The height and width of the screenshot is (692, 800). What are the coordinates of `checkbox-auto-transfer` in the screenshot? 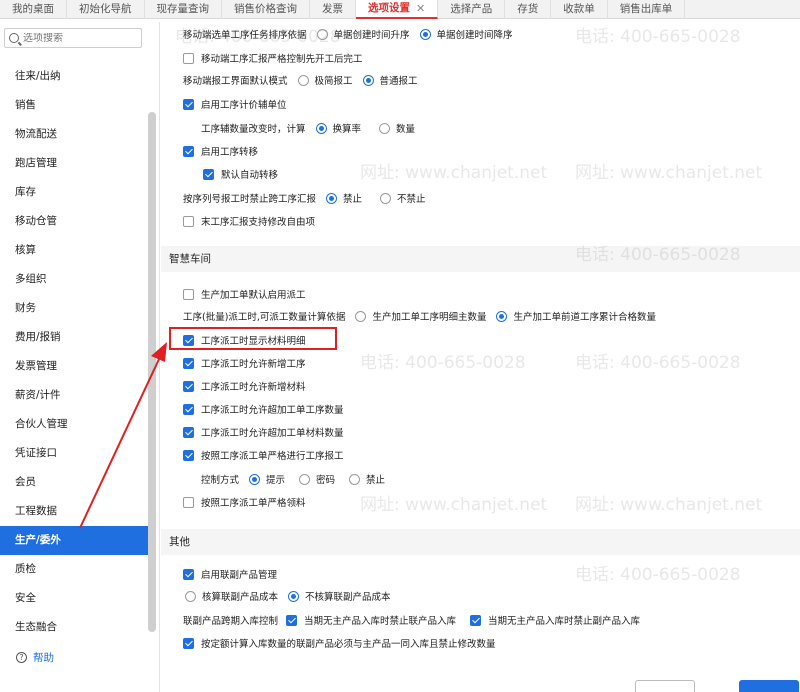 It's located at (208, 174).